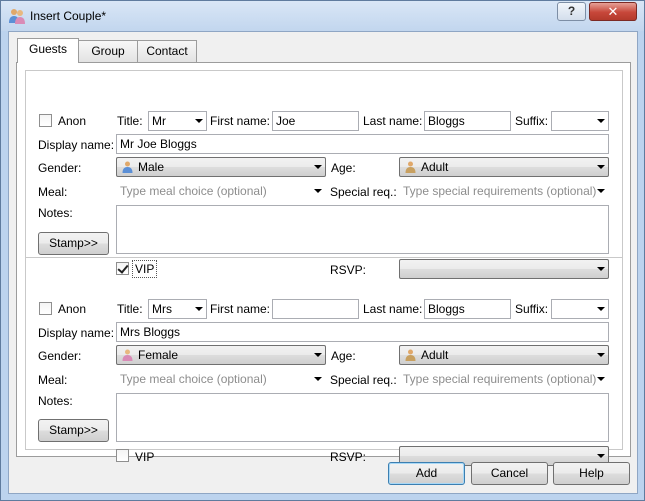 Image resolution: width=645 pixels, height=501 pixels. Describe the element at coordinates (76, 145) in the screenshot. I see `guest-1-display-name-label: Display name:` at that location.